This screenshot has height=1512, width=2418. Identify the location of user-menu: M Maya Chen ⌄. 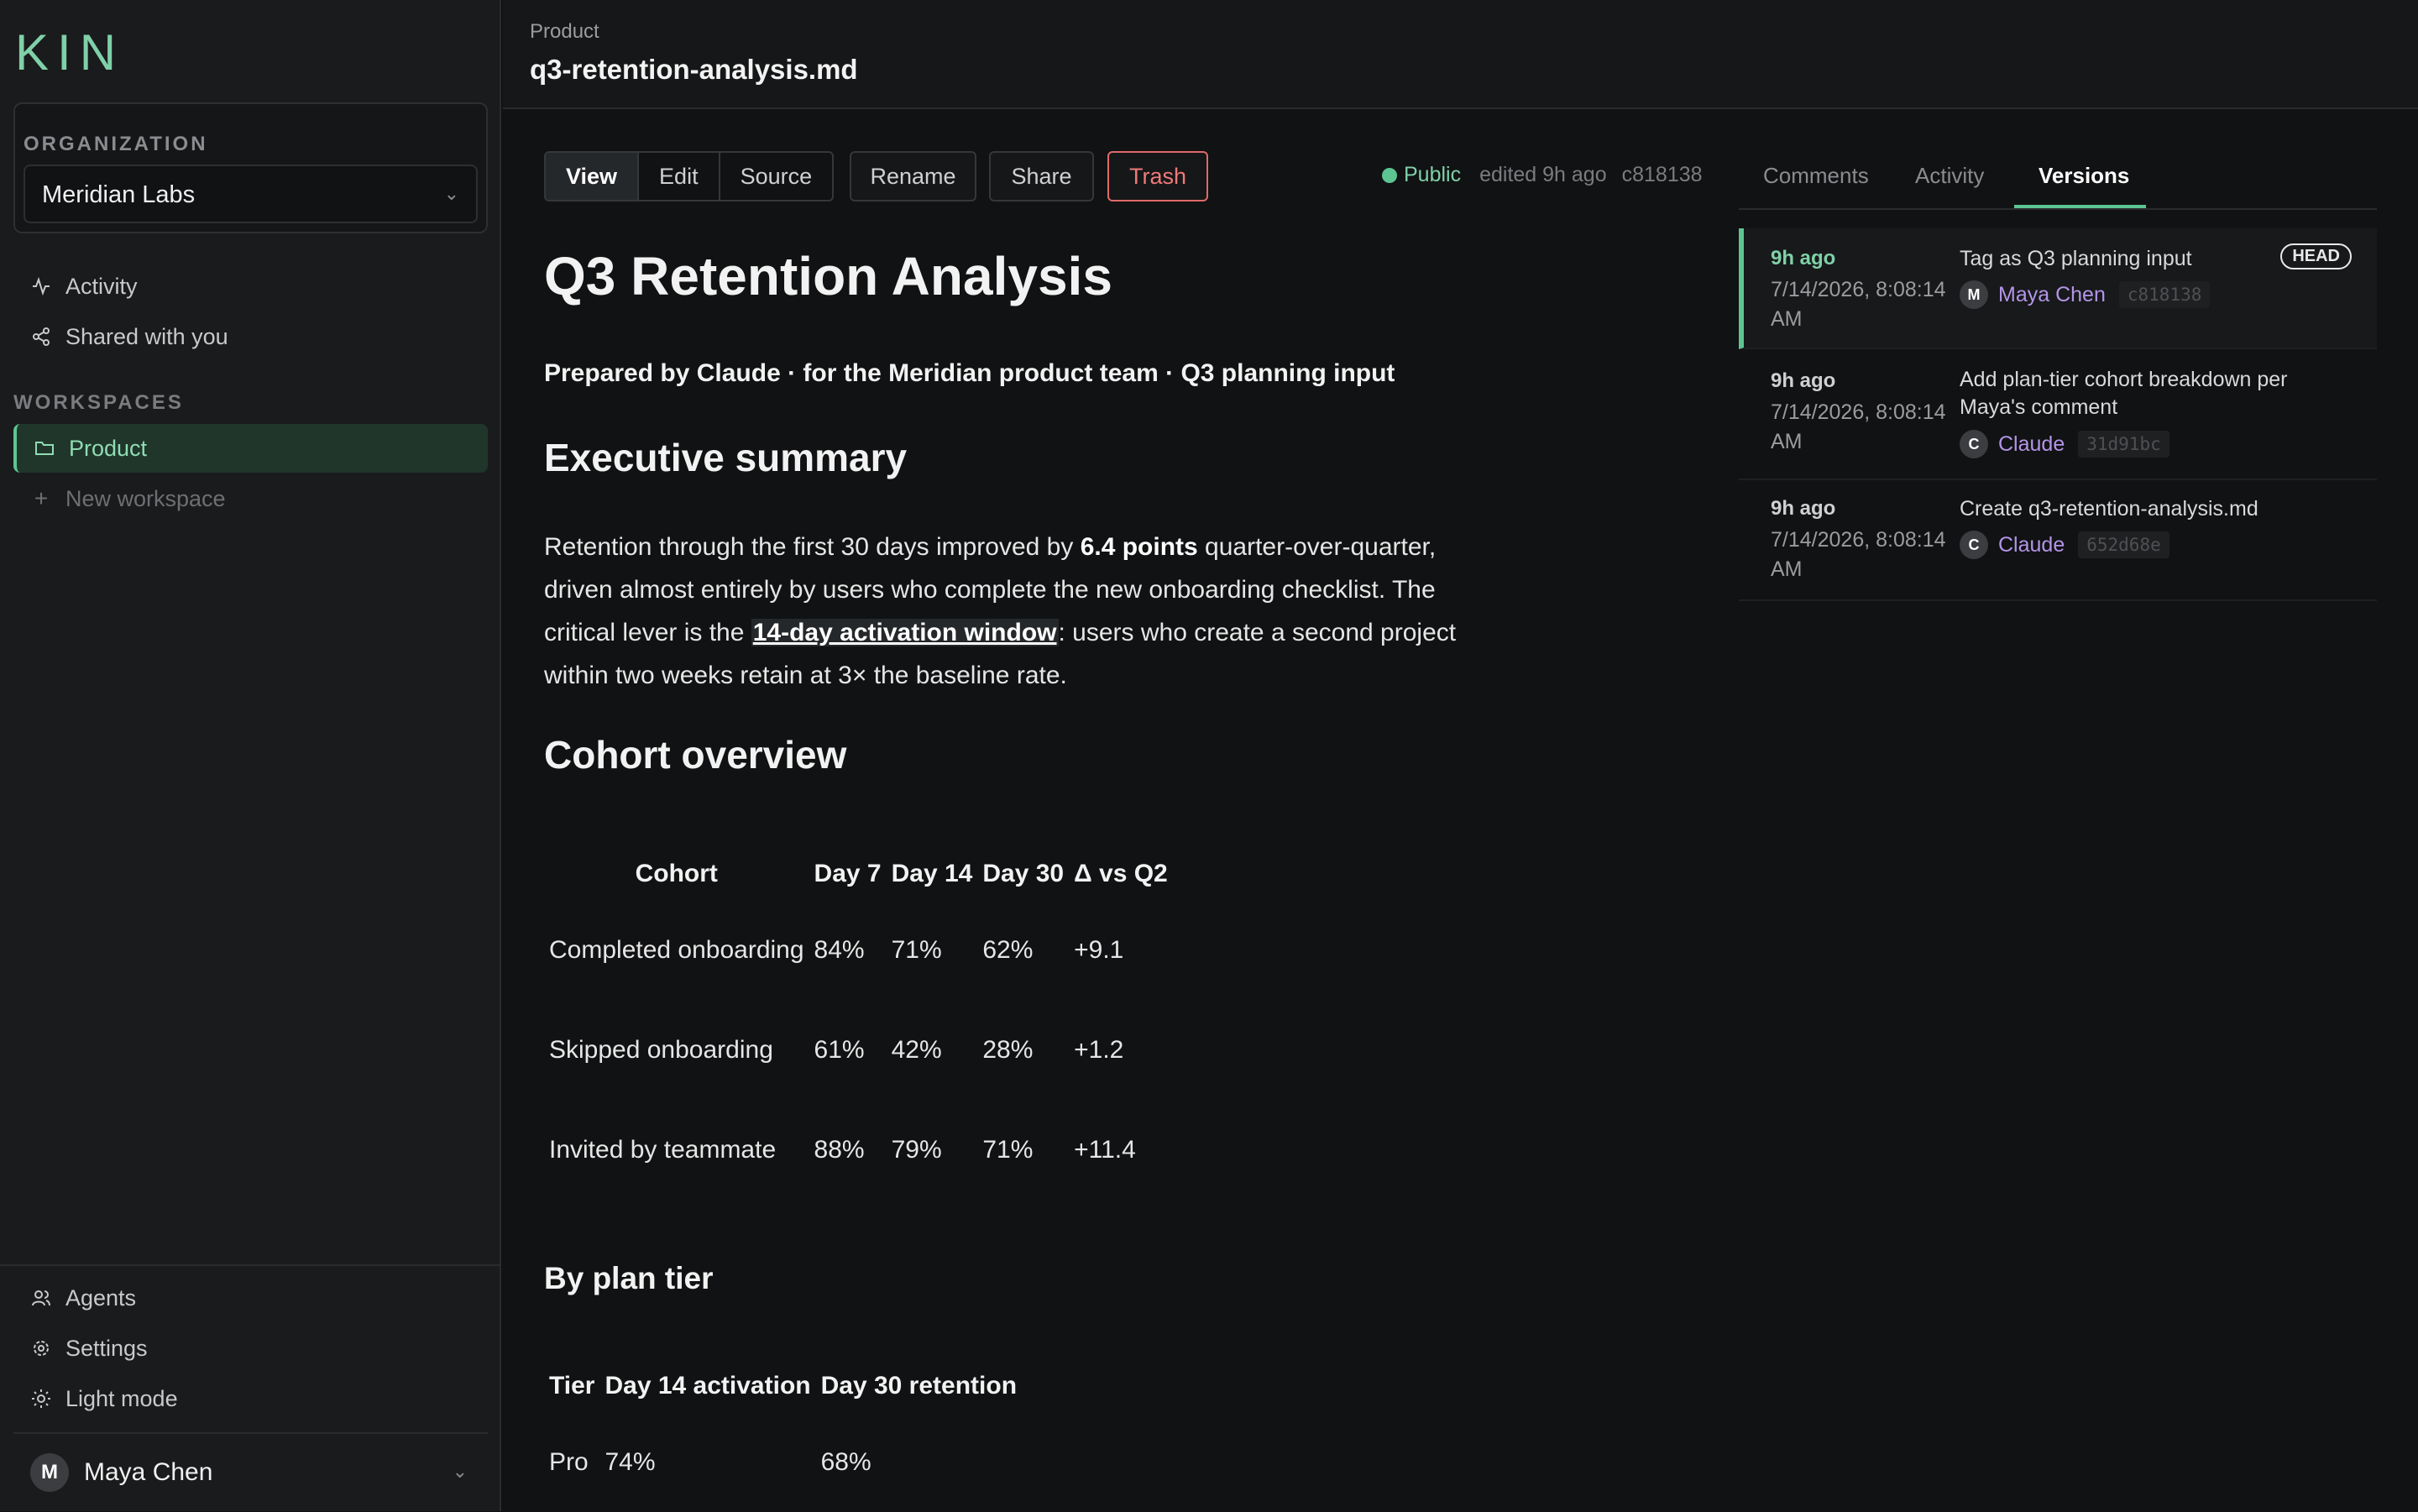
(250, 1472).